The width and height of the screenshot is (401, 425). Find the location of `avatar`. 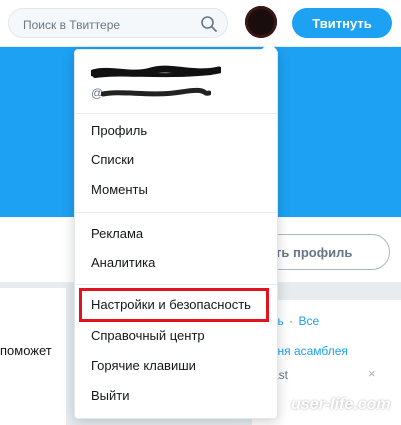

avatar is located at coordinates (261, 22).